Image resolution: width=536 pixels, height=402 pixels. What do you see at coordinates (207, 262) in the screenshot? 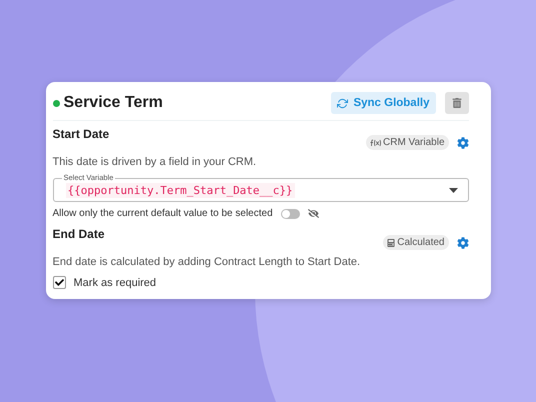
I see `field-description: End date is calculated by adding Contract Length to Start Date.` at bounding box center [207, 262].